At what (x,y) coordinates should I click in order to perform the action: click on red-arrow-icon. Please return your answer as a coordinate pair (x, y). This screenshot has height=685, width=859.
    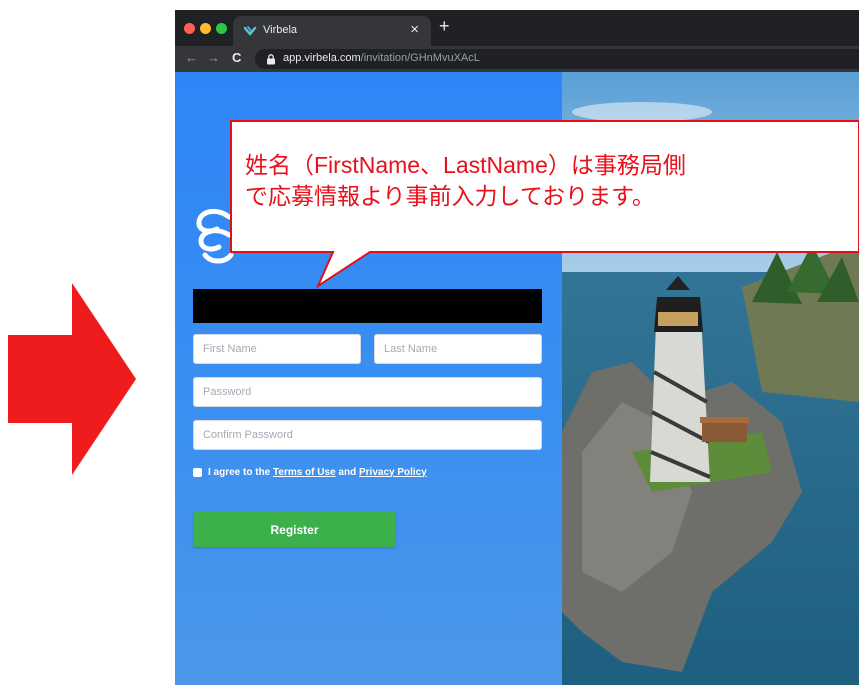
    Looking at the image, I should click on (72, 379).